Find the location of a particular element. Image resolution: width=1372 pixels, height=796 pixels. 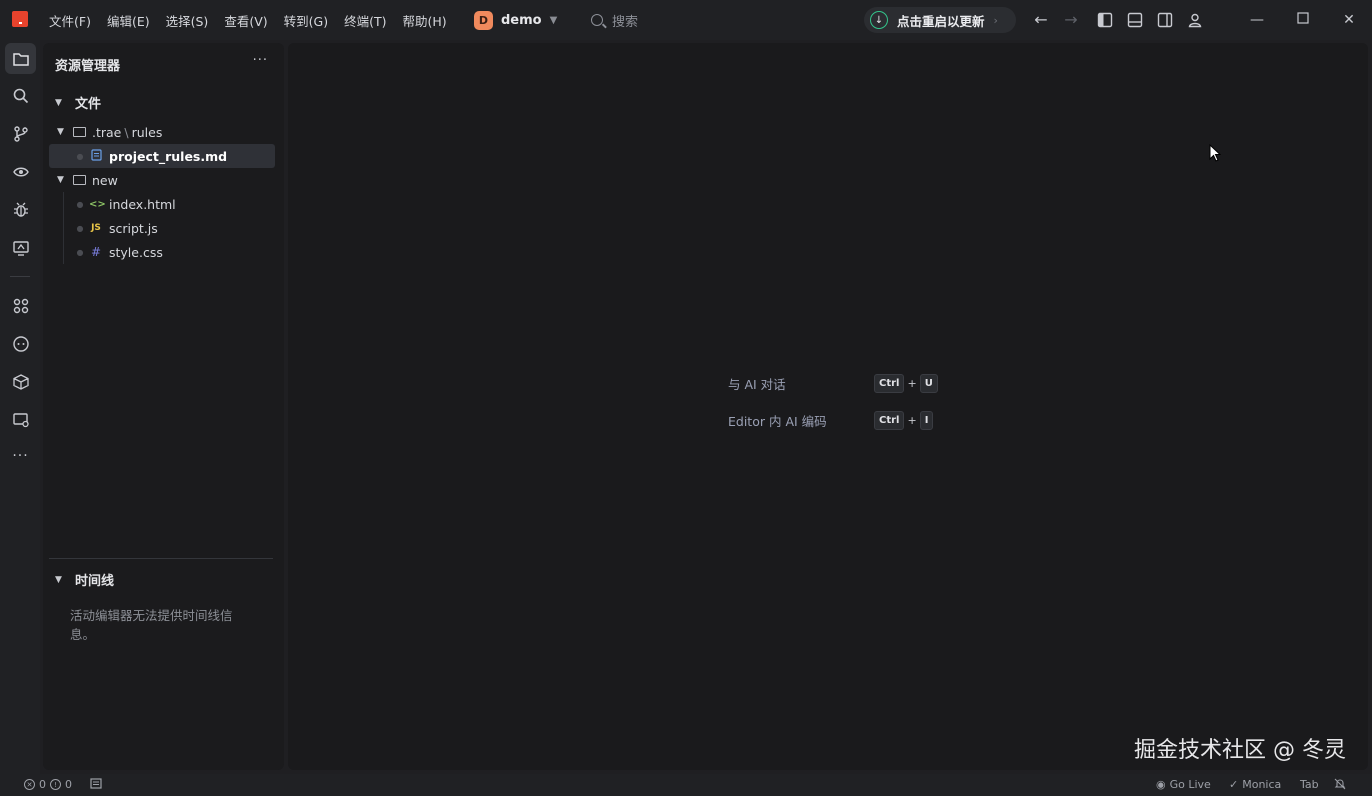

restart-update-button: ↓ 点击重启以更新 › is located at coordinates (940, 20).